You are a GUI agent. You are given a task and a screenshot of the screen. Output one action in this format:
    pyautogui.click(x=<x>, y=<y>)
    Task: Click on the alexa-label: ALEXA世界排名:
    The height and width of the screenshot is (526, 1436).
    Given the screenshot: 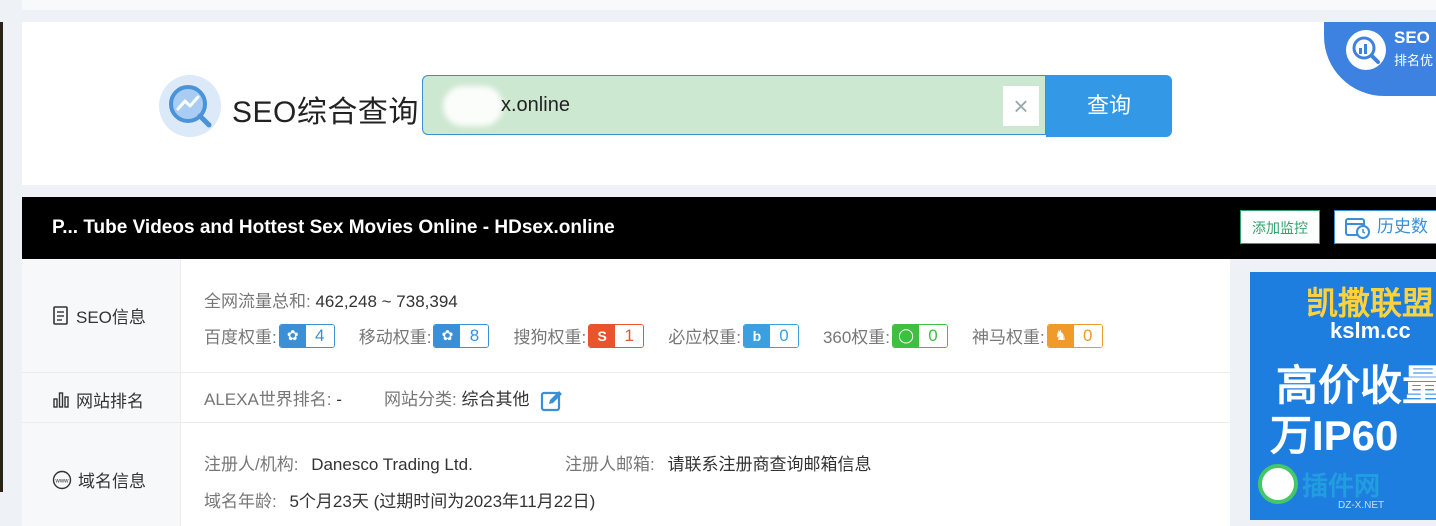 What is the action you would take?
    pyautogui.click(x=268, y=399)
    